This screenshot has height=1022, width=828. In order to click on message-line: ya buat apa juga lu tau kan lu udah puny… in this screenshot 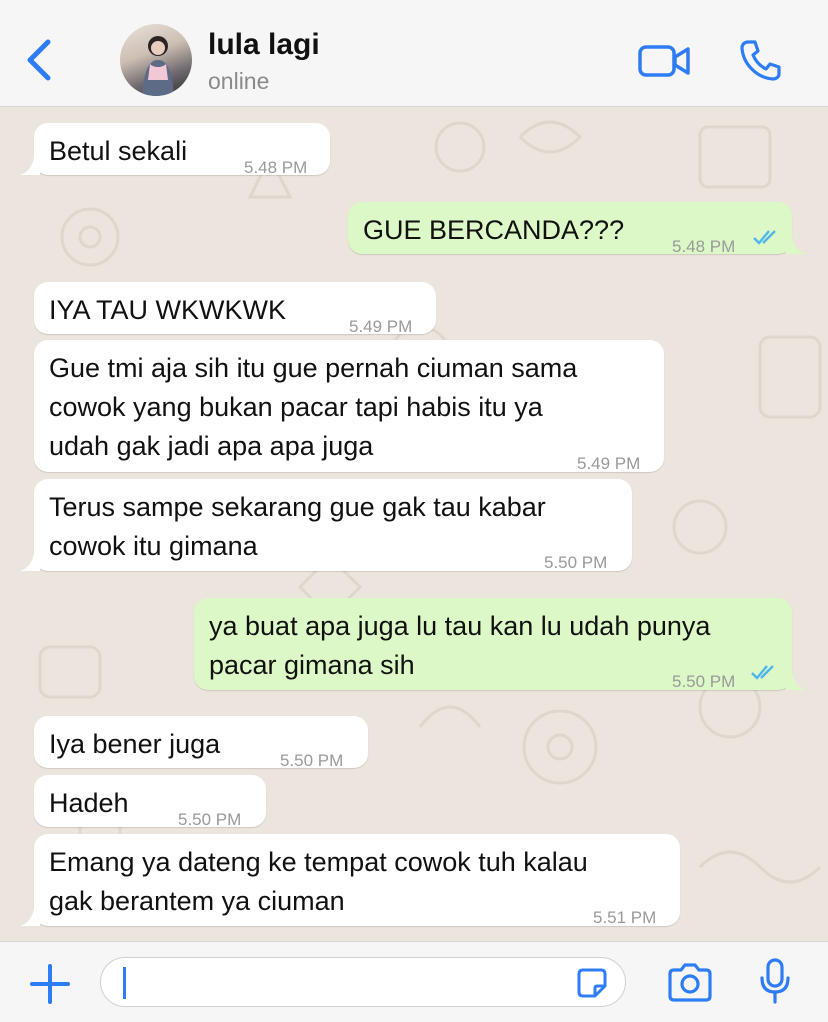, I will do `click(460, 626)`.